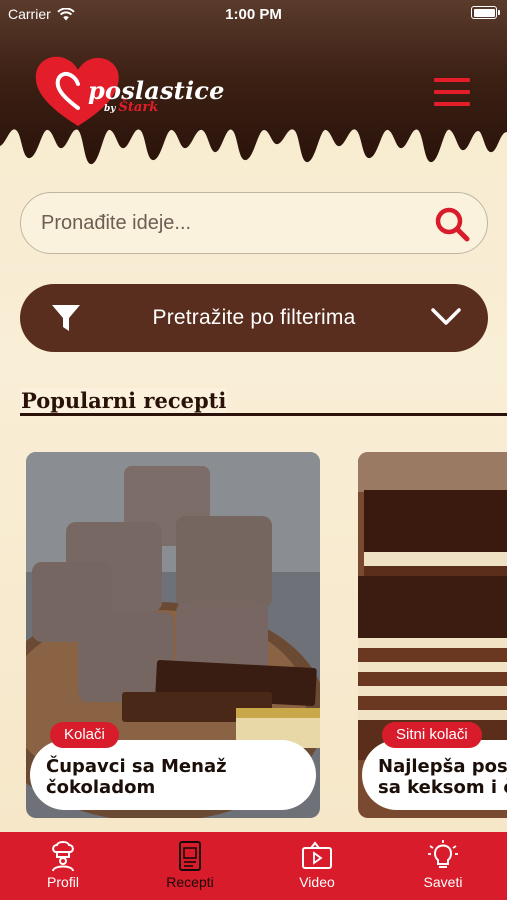  I want to click on filter-dropdown-button: Pretražite po filterima, so click(254, 318).